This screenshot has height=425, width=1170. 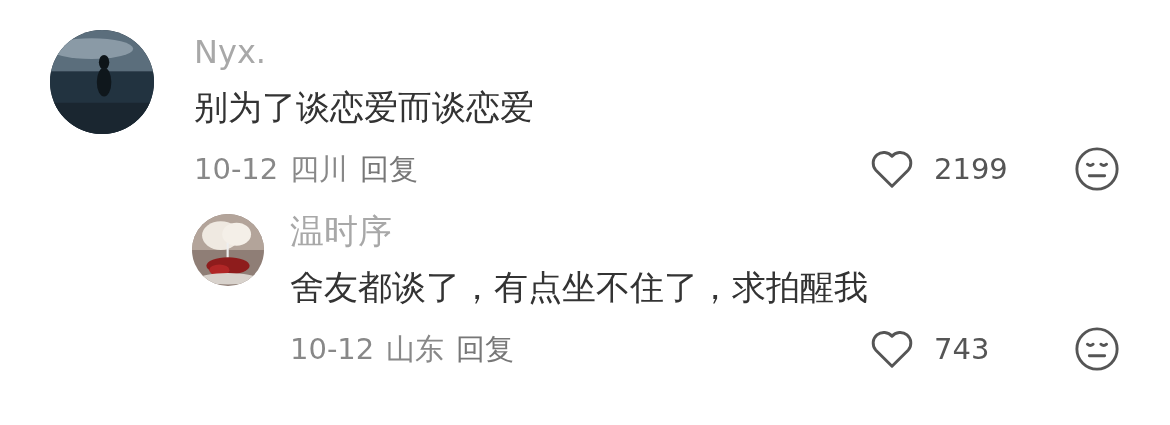 I want to click on comment-text: 舍友都谈了，有点坐不住了，求拍醒我, so click(x=579, y=287).